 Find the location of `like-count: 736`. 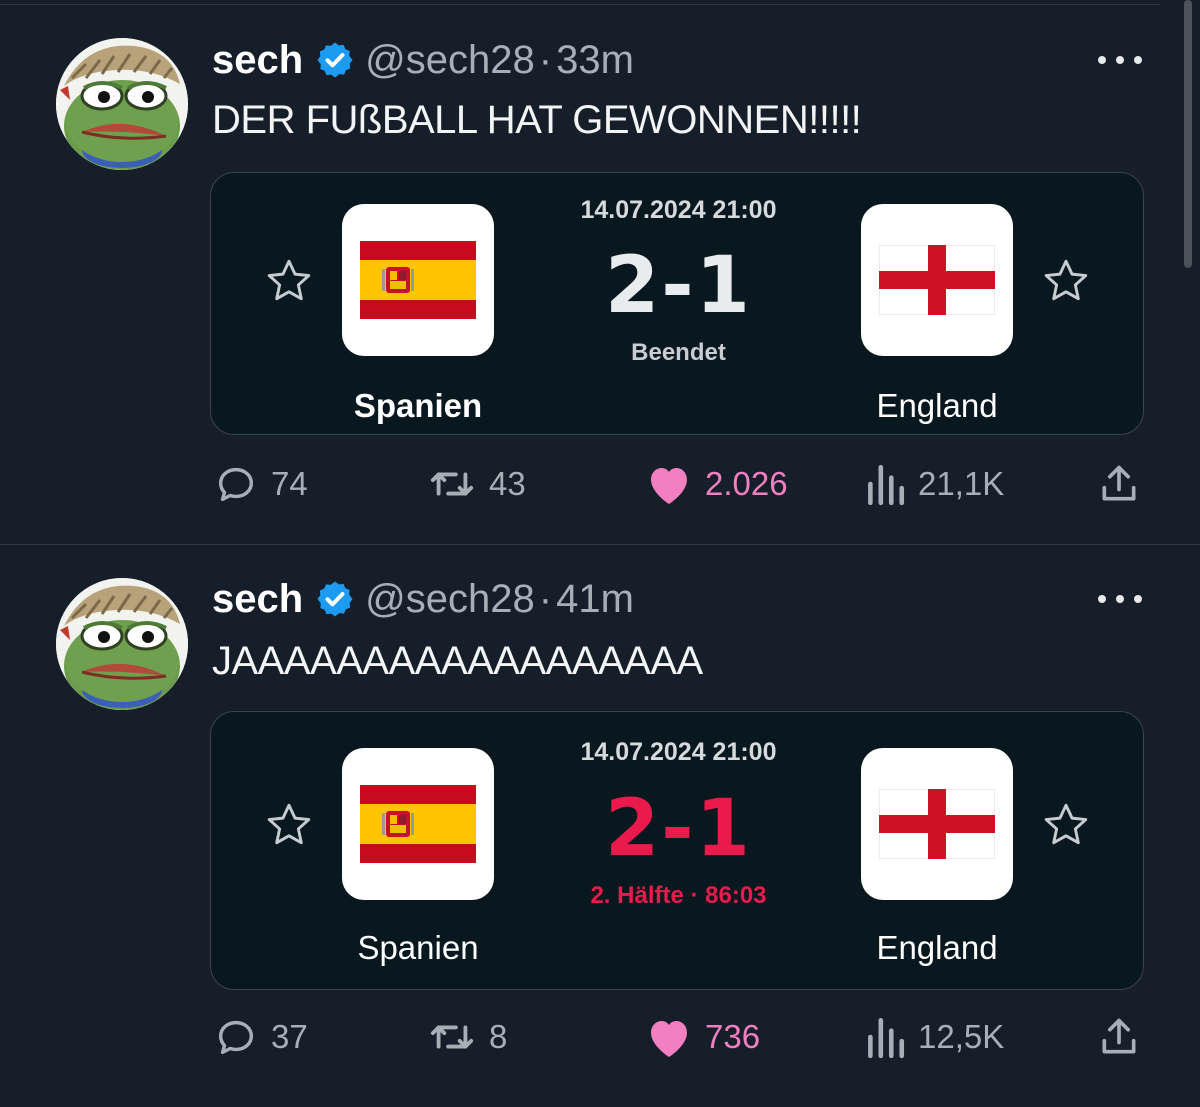

like-count: 736 is located at coordinates (733, 1036).